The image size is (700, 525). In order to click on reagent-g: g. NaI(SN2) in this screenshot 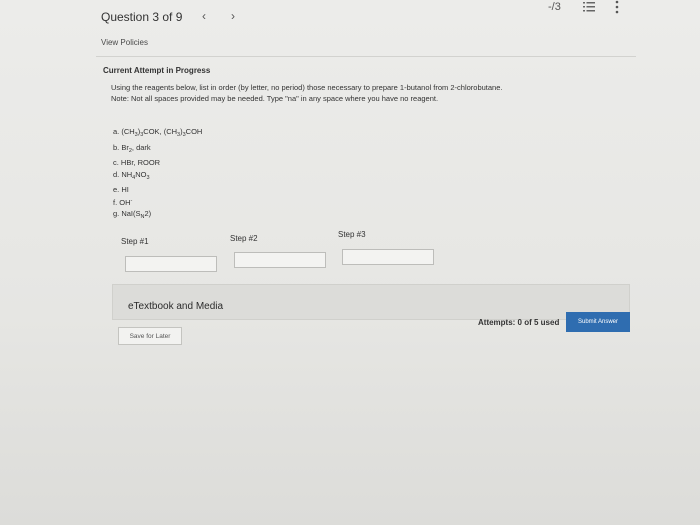, I will do `click(132, 214)`.